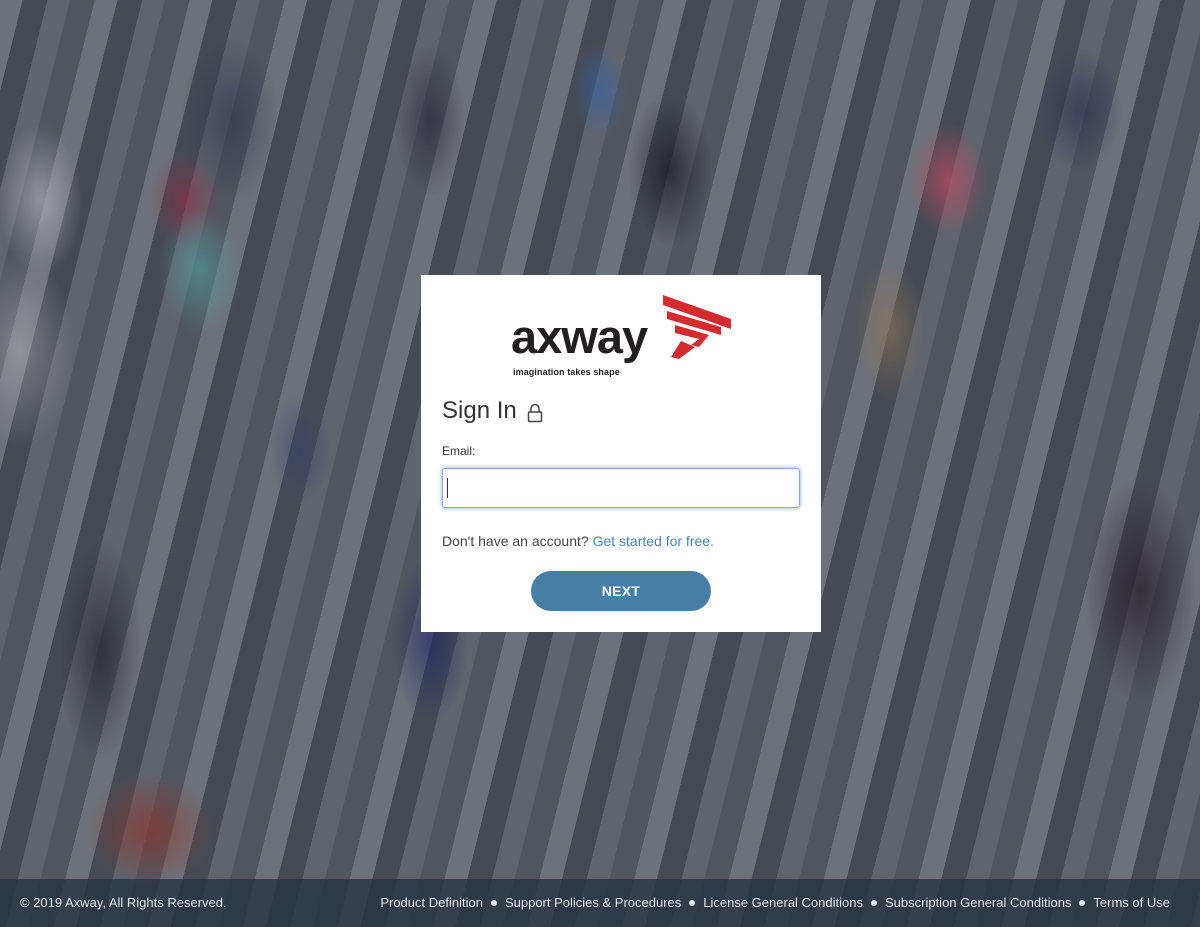 Image resolution: width=1200 pixels, height=927 pixels. I want to click on copyright-text: © 2019 Axway, All Rights Reserved., so click(123, 902).